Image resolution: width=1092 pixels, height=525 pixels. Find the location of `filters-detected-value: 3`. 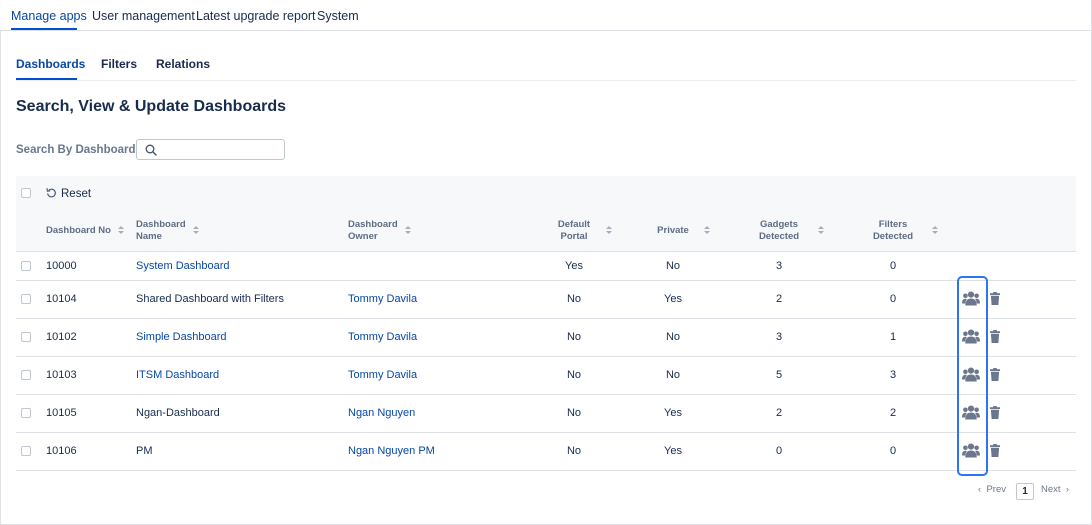

filters-detected-value: 3 is located at coordinates (893, 375).